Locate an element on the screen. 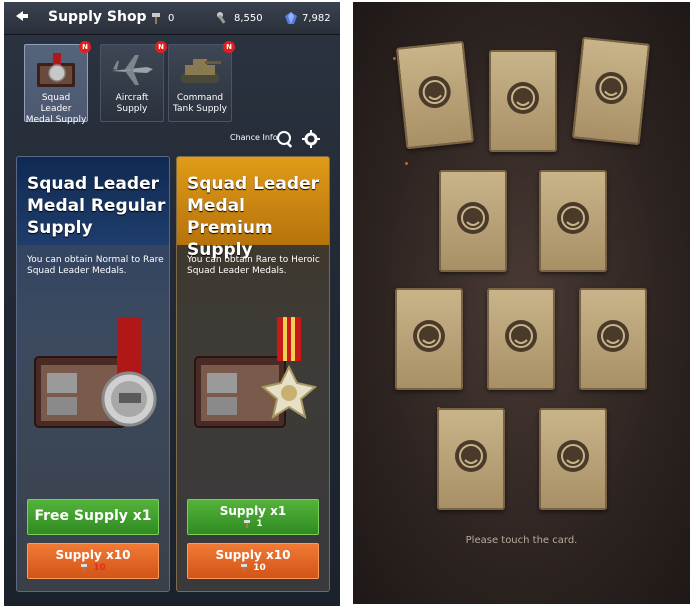 The width and height of the screenshot is (694, 606). premium-supply-title: Squad Leader Medal Premium Supply is located at coordinates (253, 217).